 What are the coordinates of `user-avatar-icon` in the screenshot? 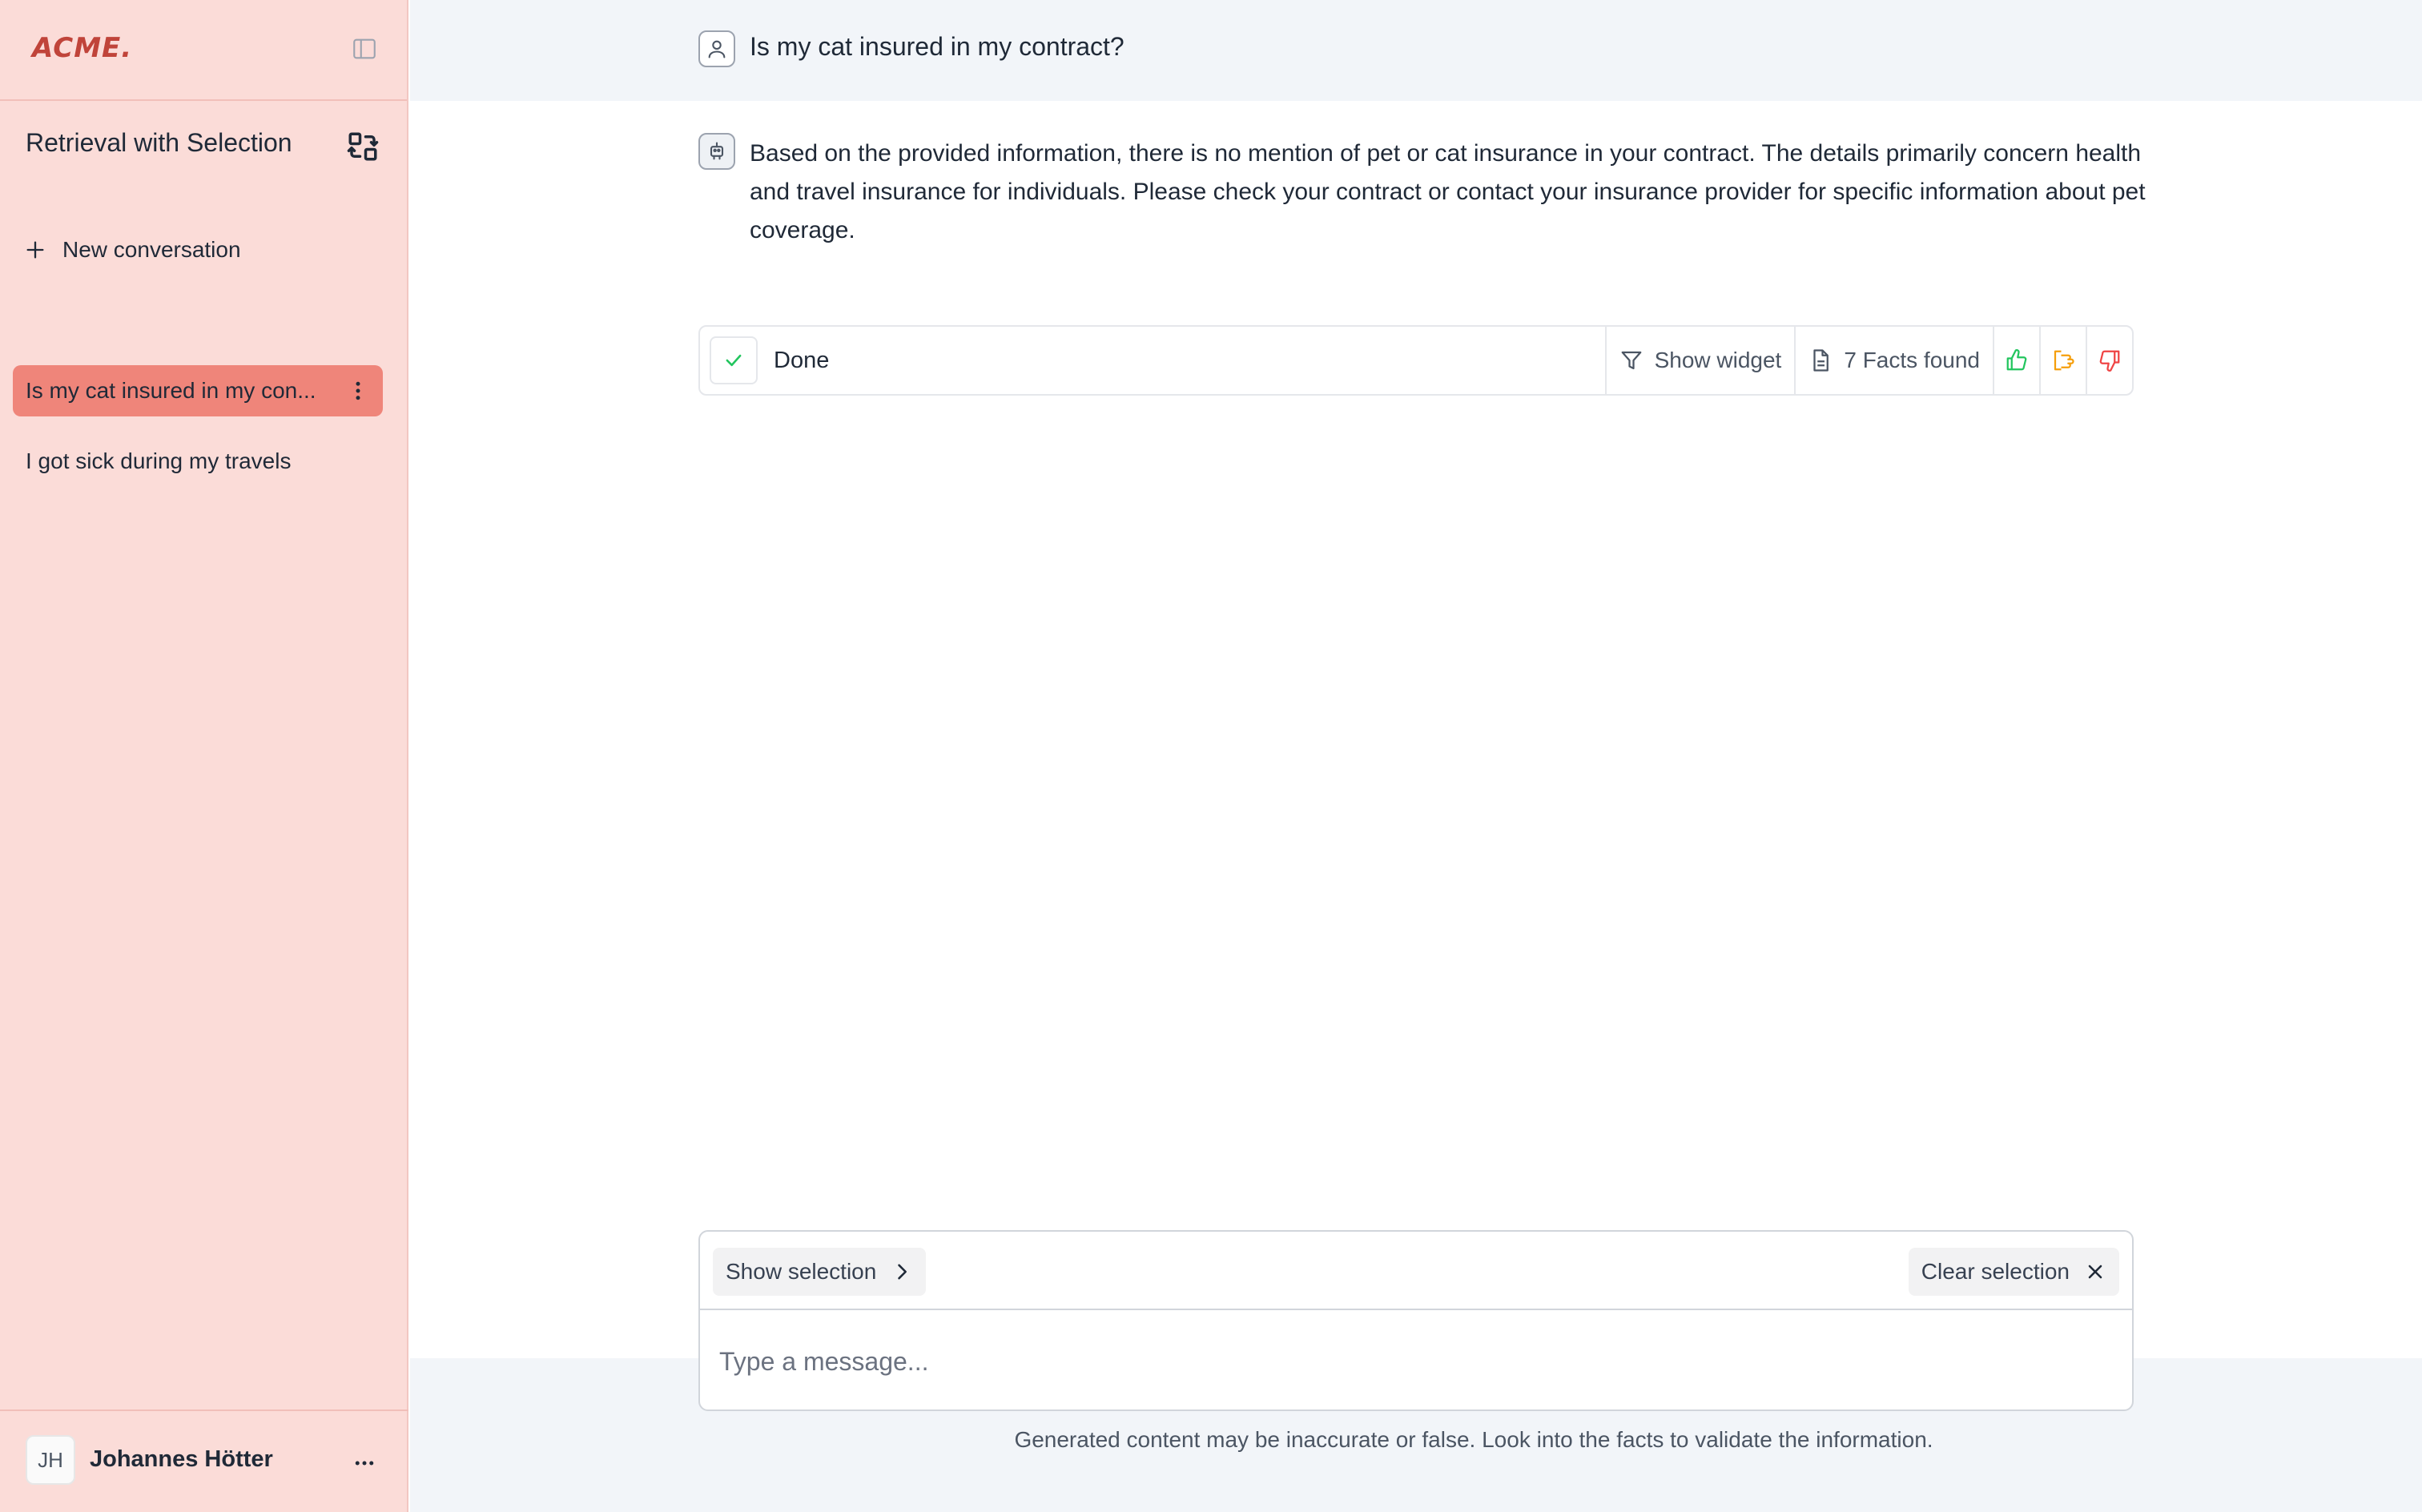 It's located at (716, 48).